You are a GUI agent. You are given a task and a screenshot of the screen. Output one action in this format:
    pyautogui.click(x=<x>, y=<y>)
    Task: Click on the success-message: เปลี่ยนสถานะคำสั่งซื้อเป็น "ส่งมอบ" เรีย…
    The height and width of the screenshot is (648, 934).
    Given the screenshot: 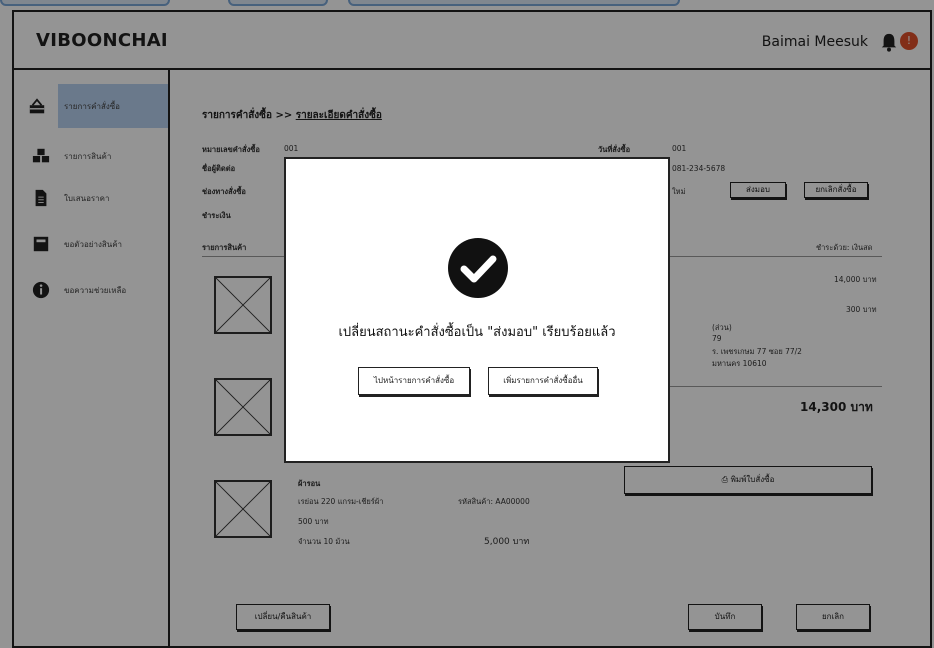 What is the action you would take?
    pyautogui.click(x=477, y=332)
    